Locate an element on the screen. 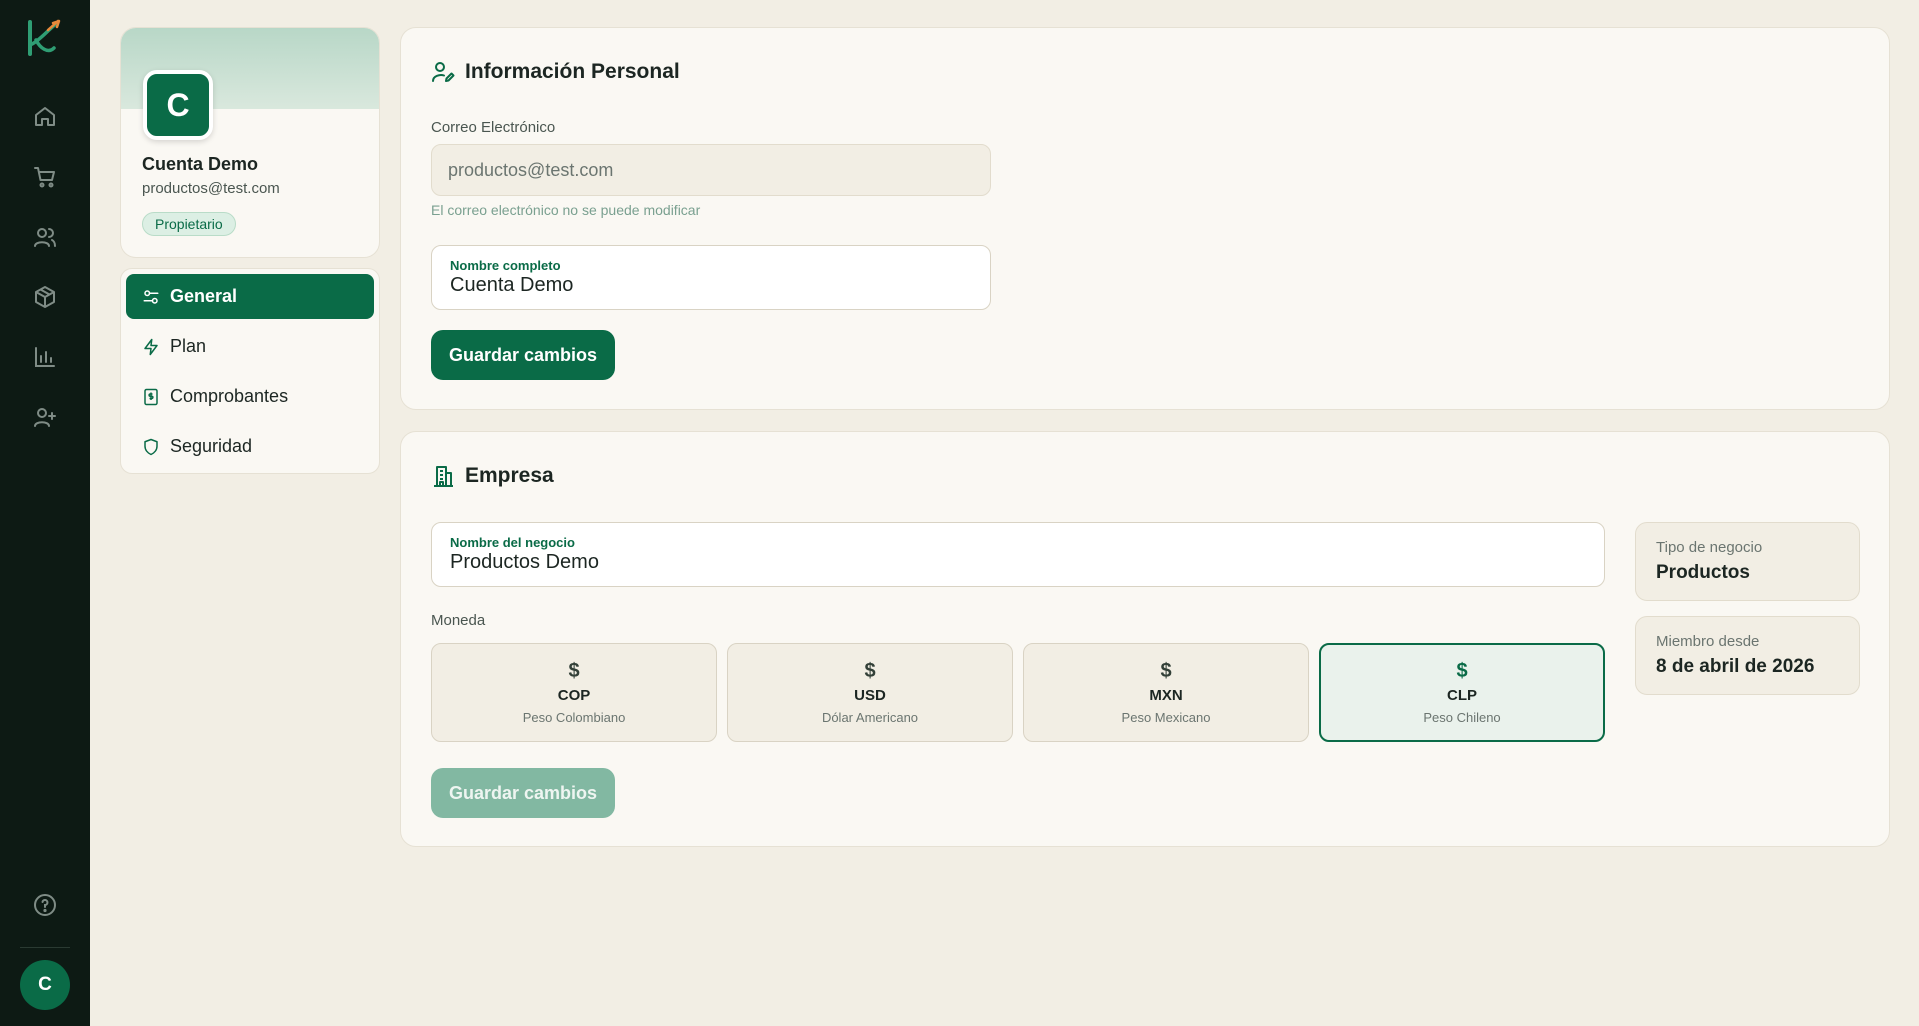  nav-home-icon is located at coordinates (45, 117).